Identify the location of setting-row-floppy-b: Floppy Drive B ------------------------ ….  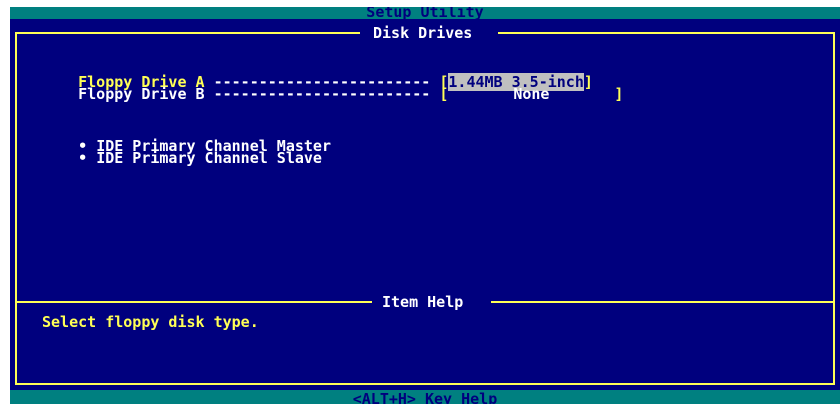
(332, 94).